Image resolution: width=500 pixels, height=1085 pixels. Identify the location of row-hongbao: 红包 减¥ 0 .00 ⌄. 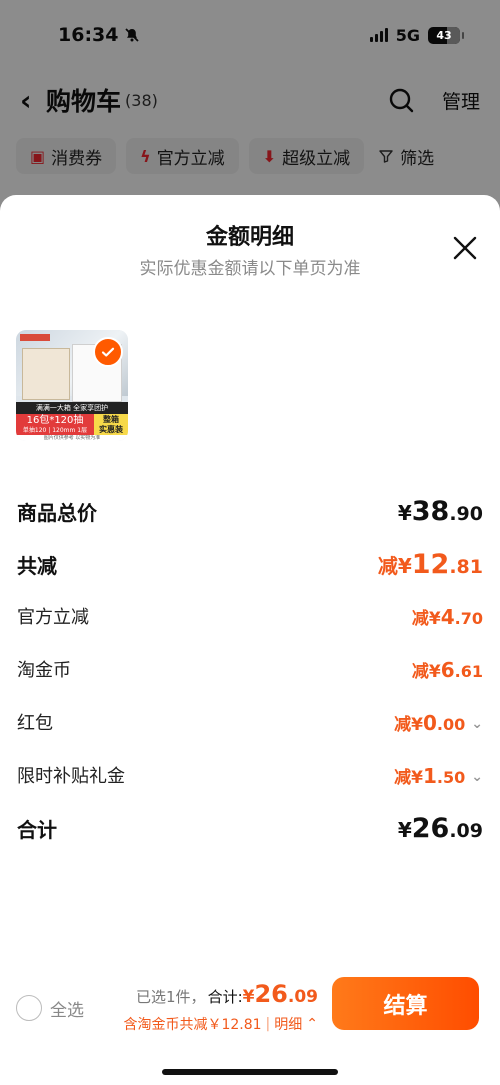
(250, 722).